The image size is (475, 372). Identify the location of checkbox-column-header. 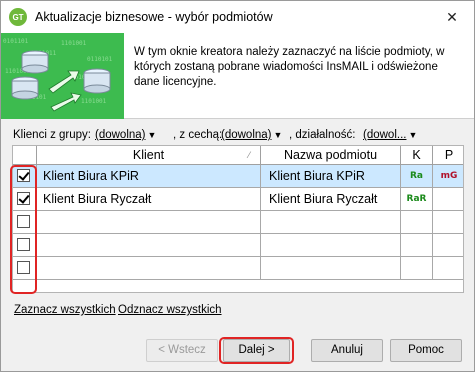
(25, 155).